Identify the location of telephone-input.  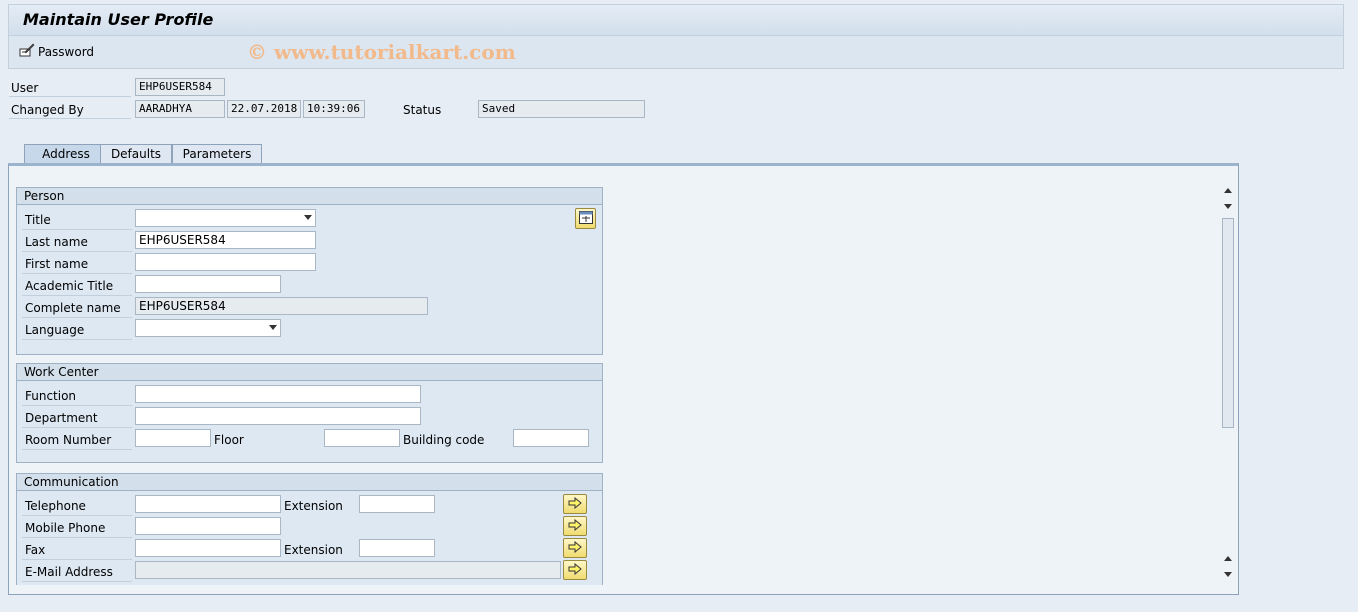
(208, 504).